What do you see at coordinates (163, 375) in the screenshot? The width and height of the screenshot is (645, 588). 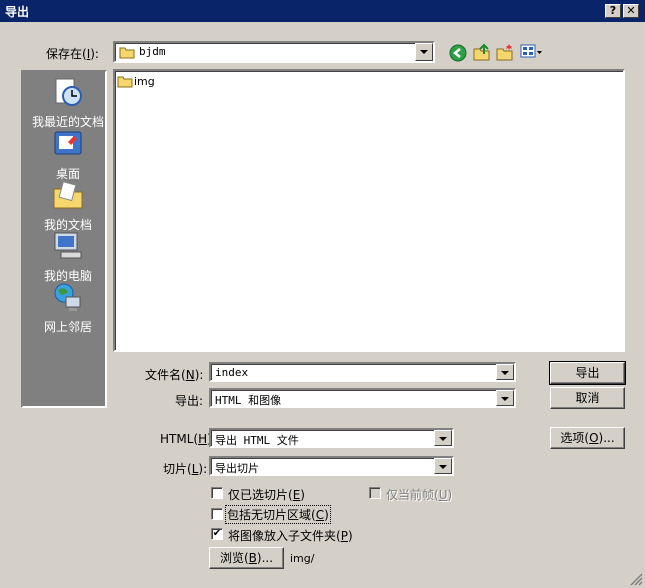 I see `filename-label-text: 文件名` at bounding box center [163, 375].